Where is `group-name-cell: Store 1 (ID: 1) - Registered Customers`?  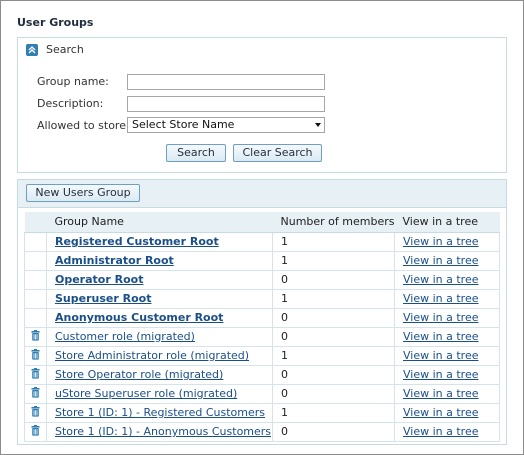 group-name-cell: Store 1 (ID: 1) - Registered Customers is located at coordinates (159, 412).